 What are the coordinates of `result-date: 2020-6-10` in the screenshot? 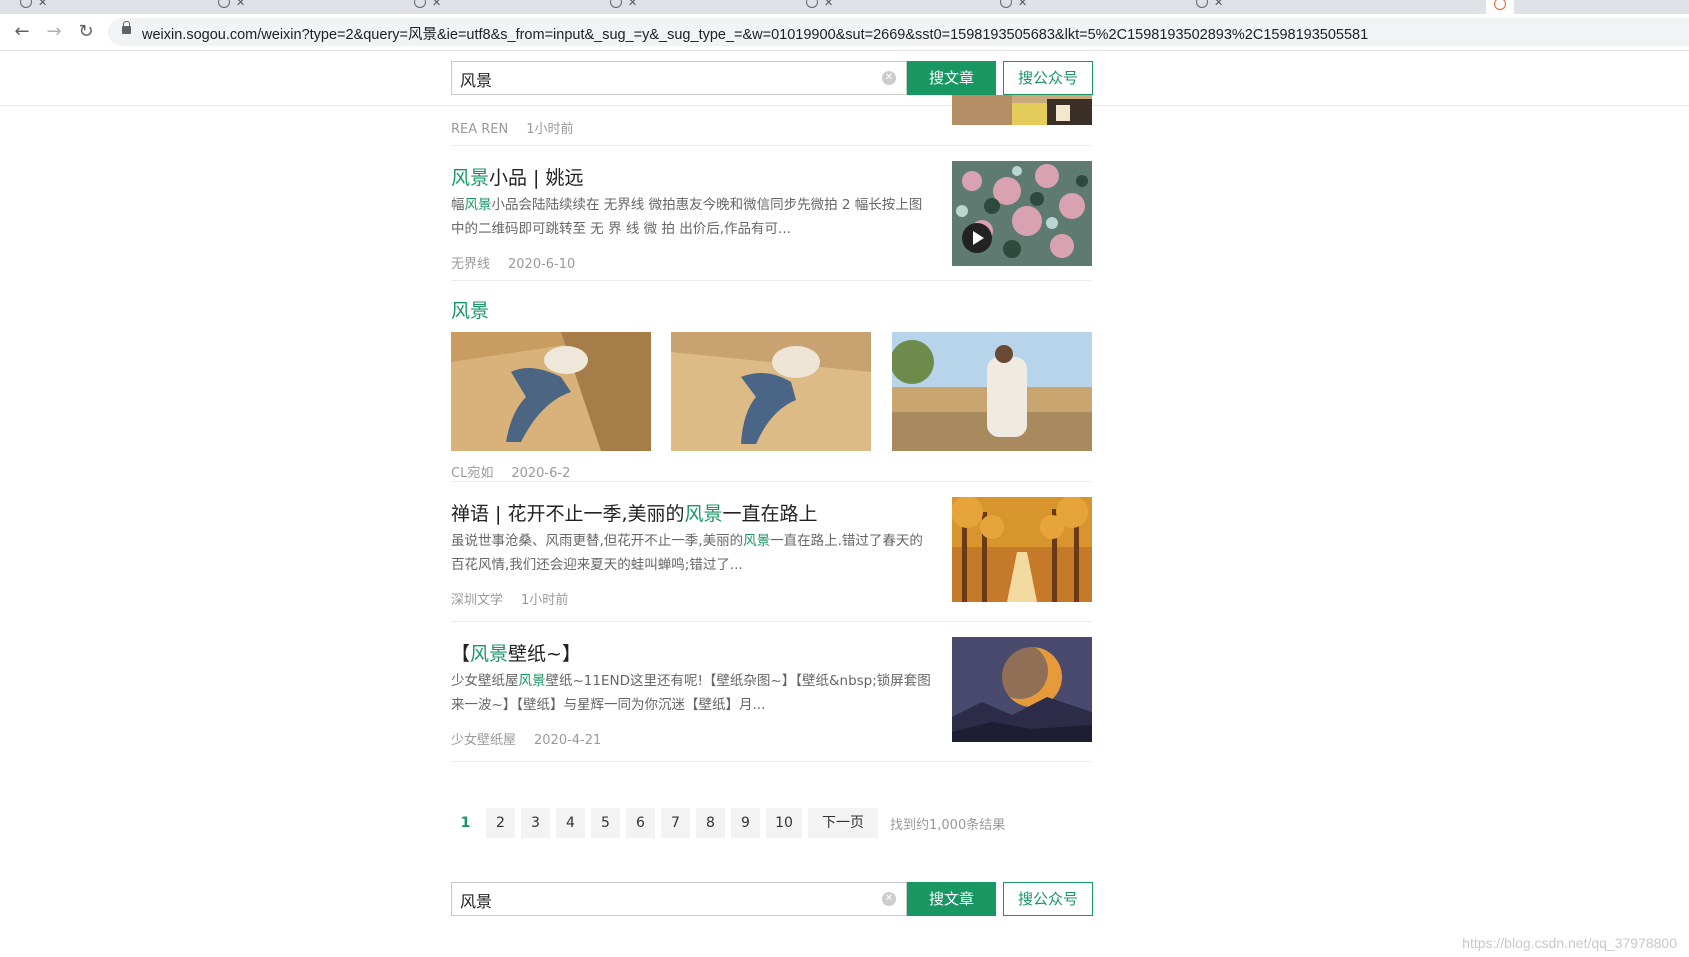 It's located at (542, 264).